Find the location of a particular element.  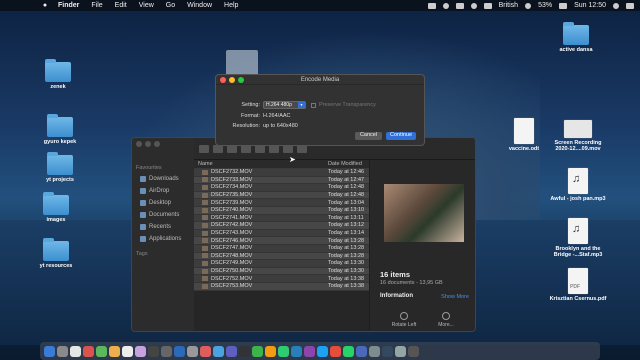

file-row: DSCF2740.MOV Today at 13:10 is located at coordinates (281, 210).